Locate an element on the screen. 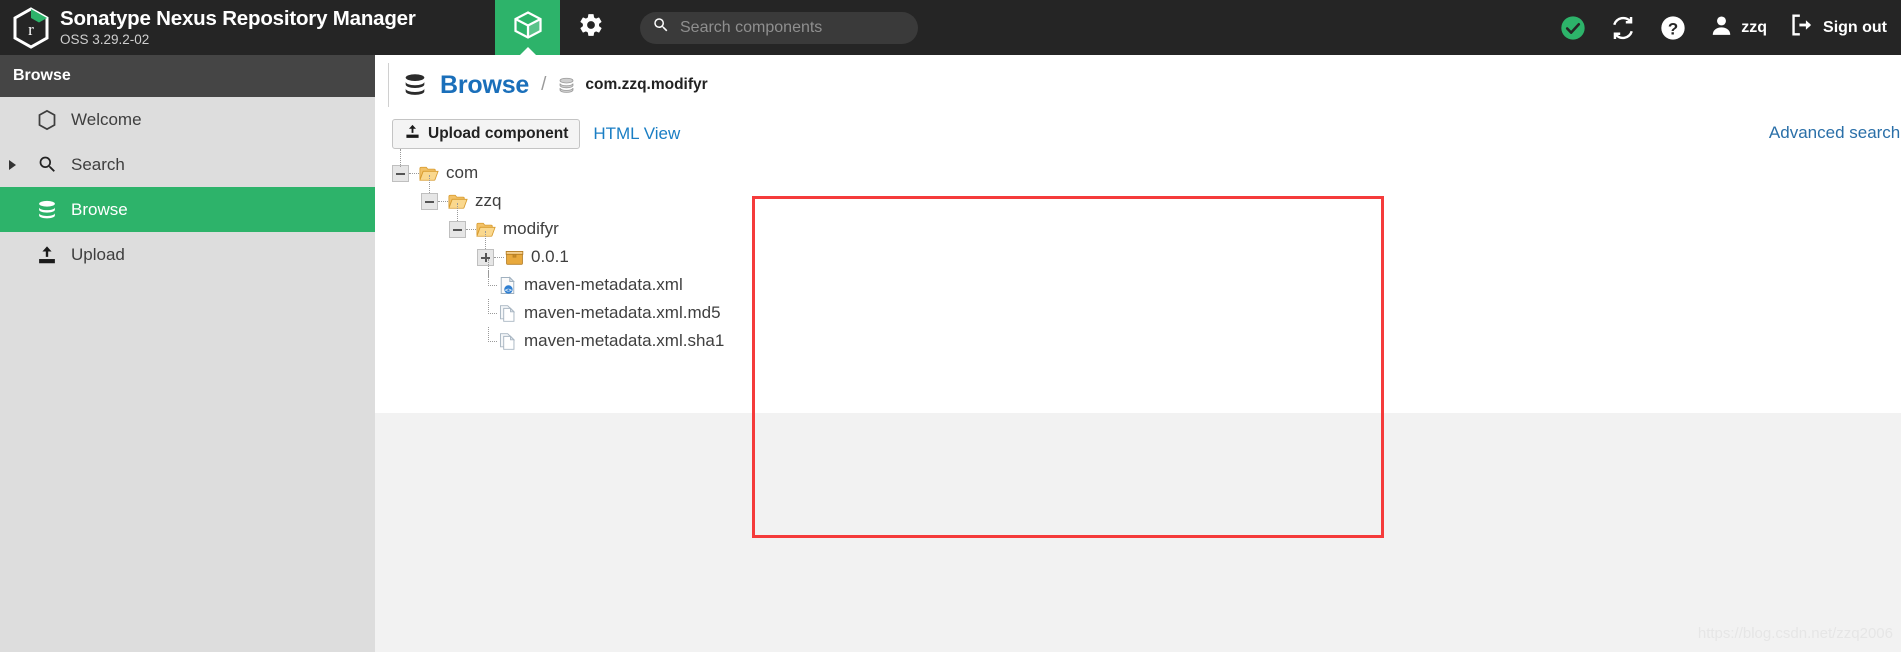 This screenshot has width=1901, height=652. refresh-icon is located at coordinates (1623, 28).